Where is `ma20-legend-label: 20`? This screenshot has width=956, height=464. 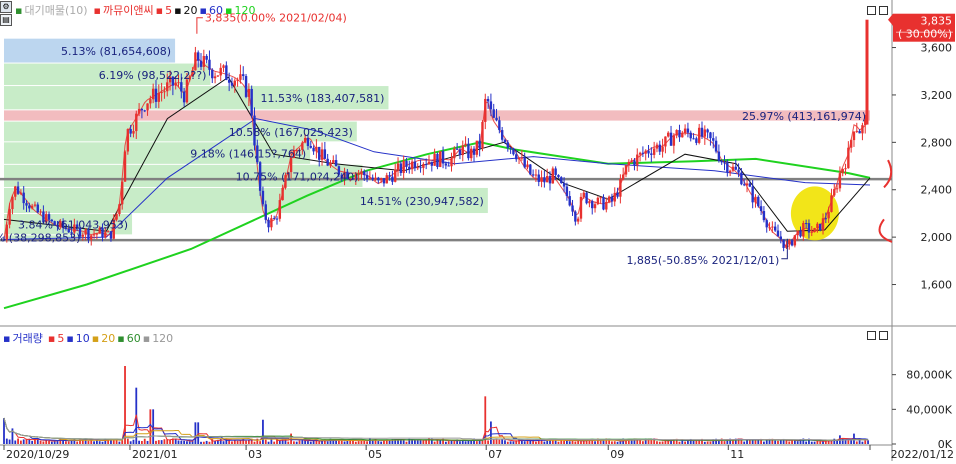 ma20-legend-label: 20 is located at coordinates (190, 10).